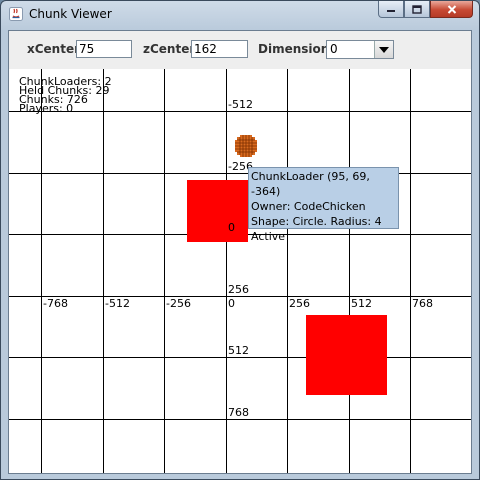 The image size is (480, 480). I want to click on minimize-icon, so click(391, 11).